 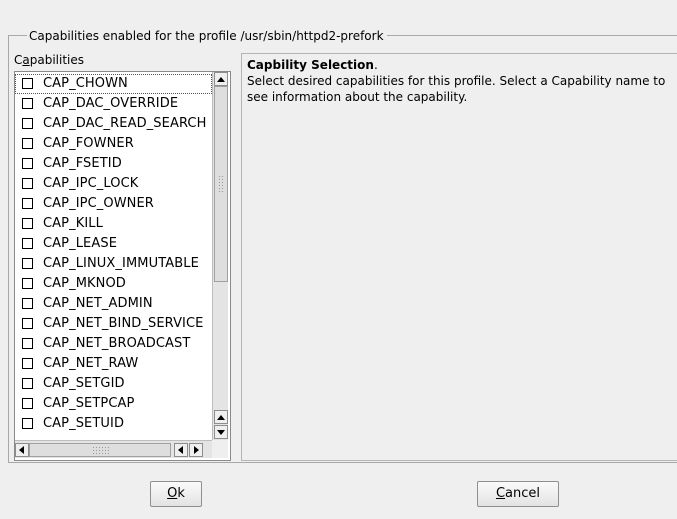 I want to click on capability-item: CAP_SETGID, so click(x=113, y=384).